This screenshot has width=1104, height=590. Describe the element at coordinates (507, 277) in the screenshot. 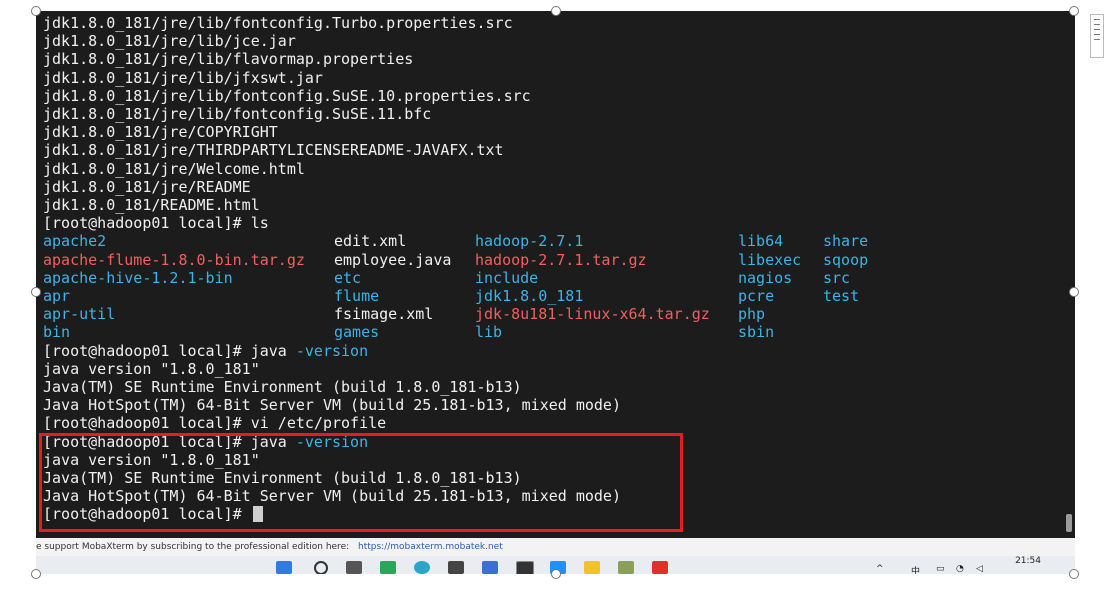

I see `ls-entry: include` at that location.